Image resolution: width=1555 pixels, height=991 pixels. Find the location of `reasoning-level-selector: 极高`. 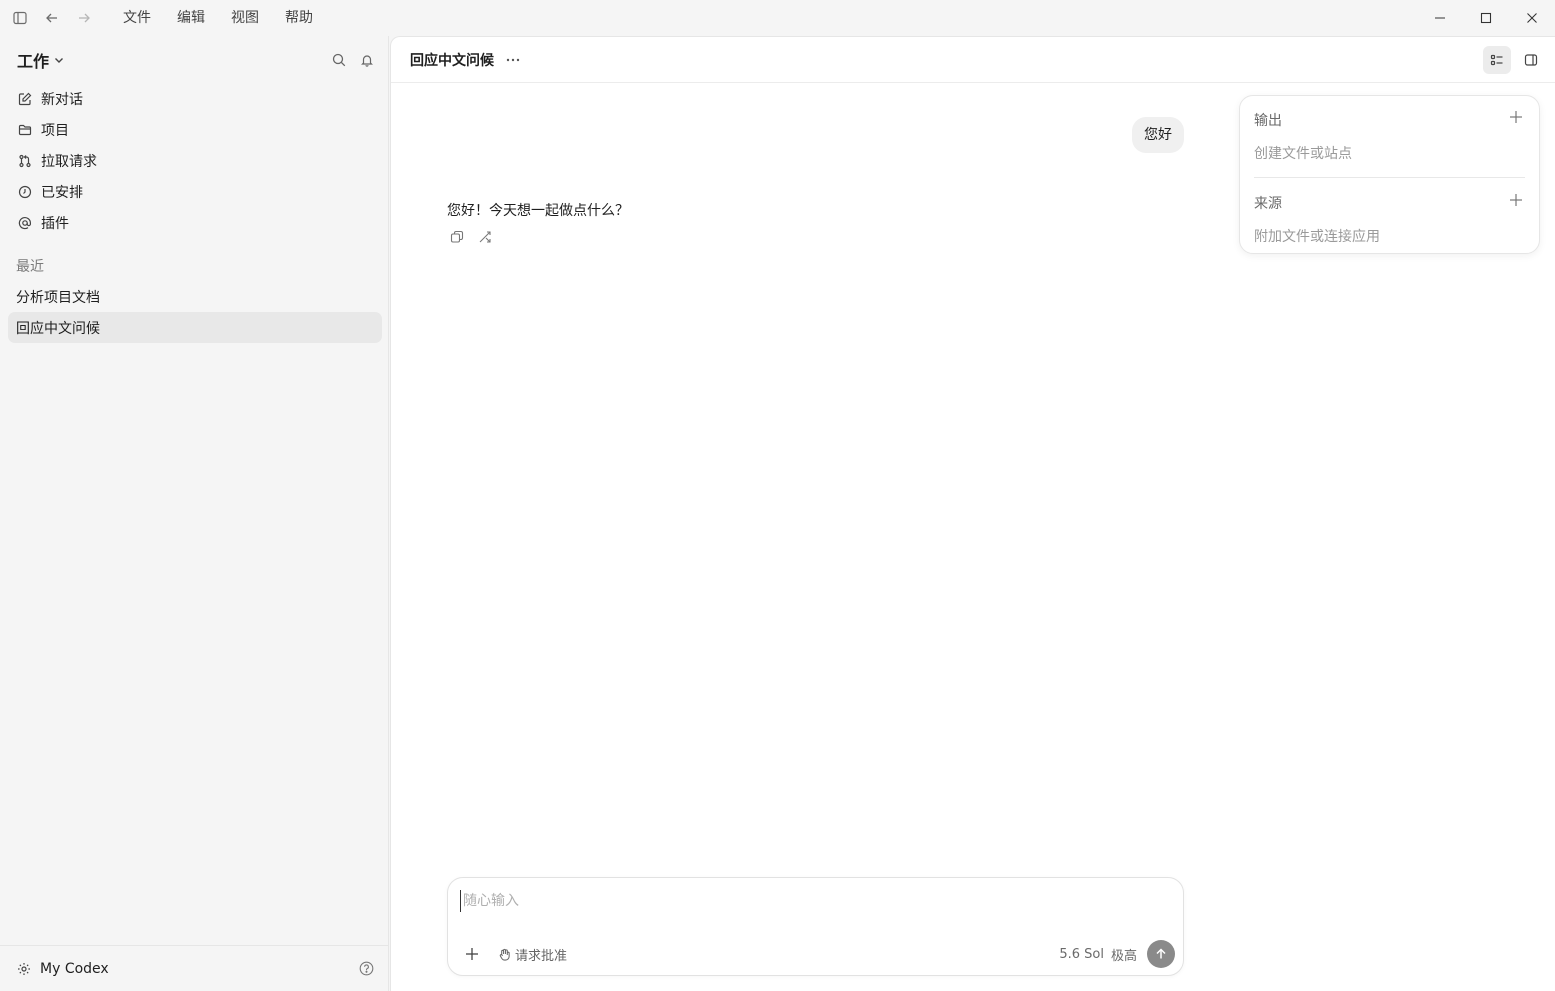

reasoning-level-selector: 极高 is located at coordinates (1124, 954).